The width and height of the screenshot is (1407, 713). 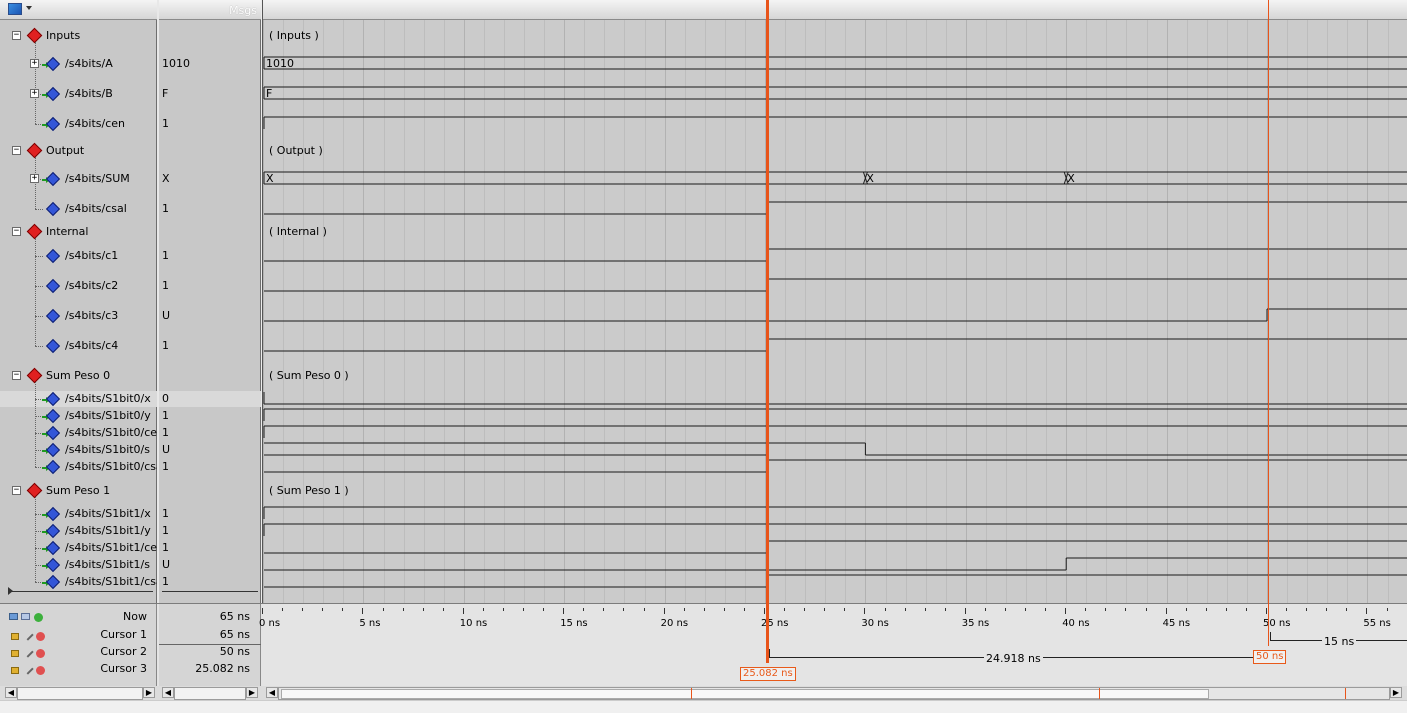 I want to click on signal-row: /s4bits/S1bit0/cen, so click(x=82, y=433).